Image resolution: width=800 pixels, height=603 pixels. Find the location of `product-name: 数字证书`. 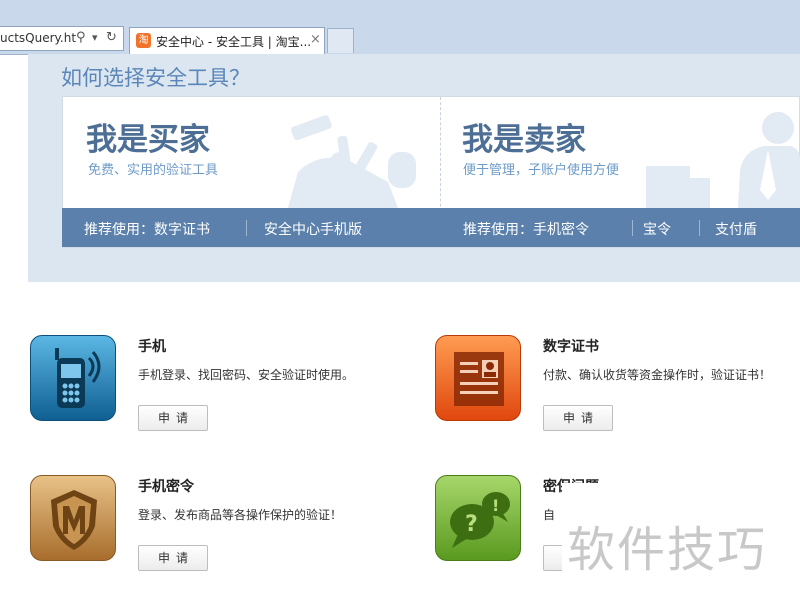

product-name: 数字证书 is located at coordinates (571, 347).